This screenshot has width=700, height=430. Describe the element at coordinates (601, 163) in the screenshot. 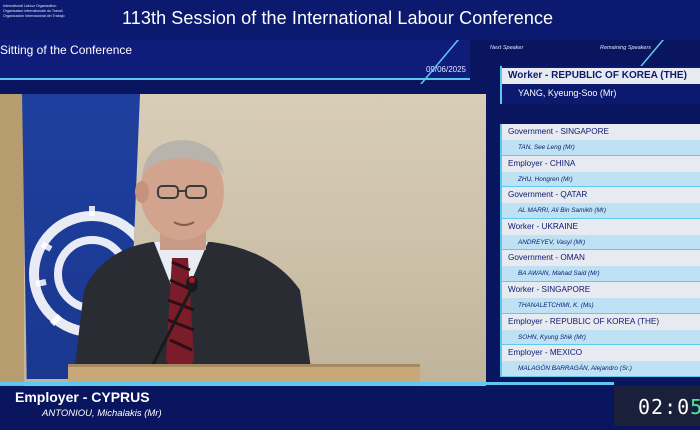

I see `speaker-role: Employer - CHINA` at that location.